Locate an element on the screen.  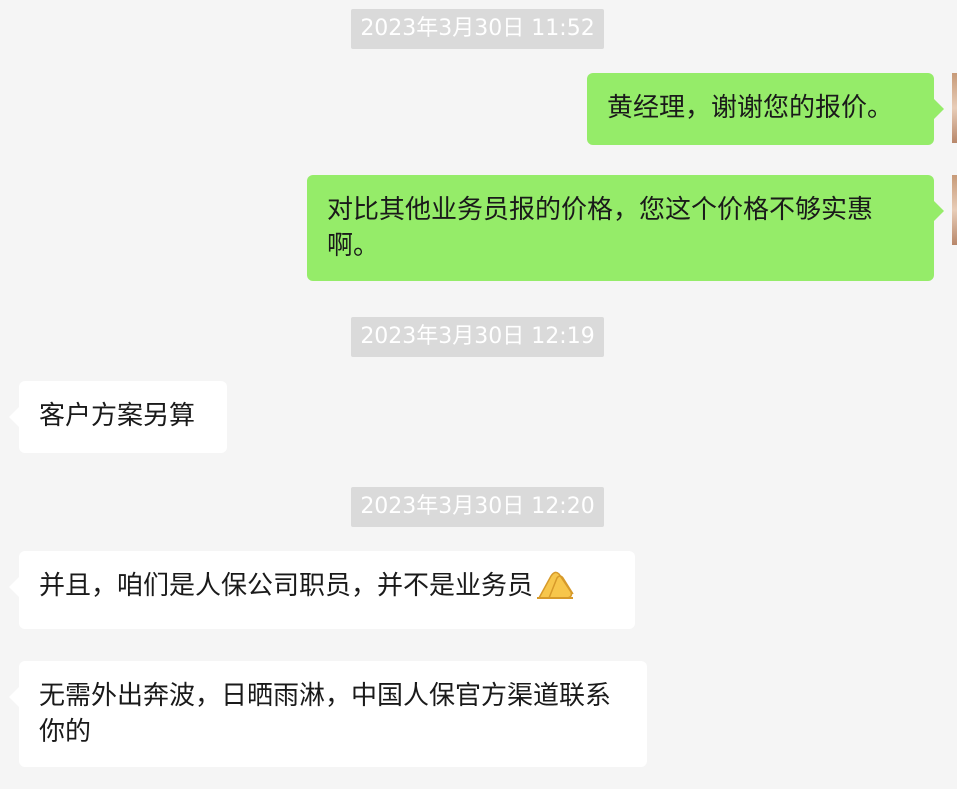
message-bubble-incoming: 客户方案另算 is located at coordinates (118, 417).